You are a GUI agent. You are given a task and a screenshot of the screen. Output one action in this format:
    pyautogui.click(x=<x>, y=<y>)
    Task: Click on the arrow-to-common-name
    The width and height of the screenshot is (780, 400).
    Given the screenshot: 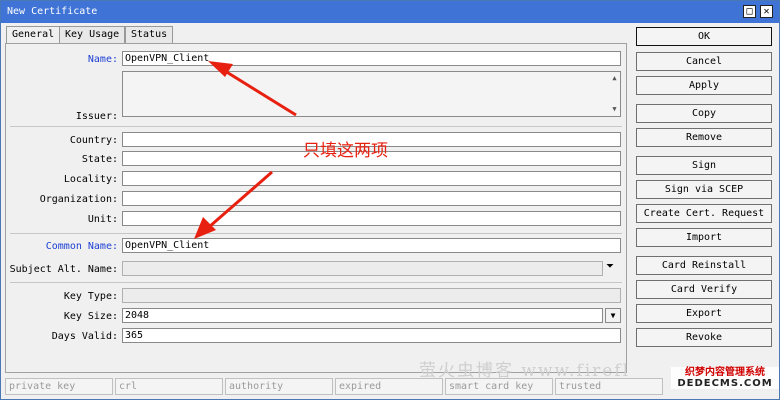 What is the action you would take?
    pyautogui.click(x=233, y=204)
    